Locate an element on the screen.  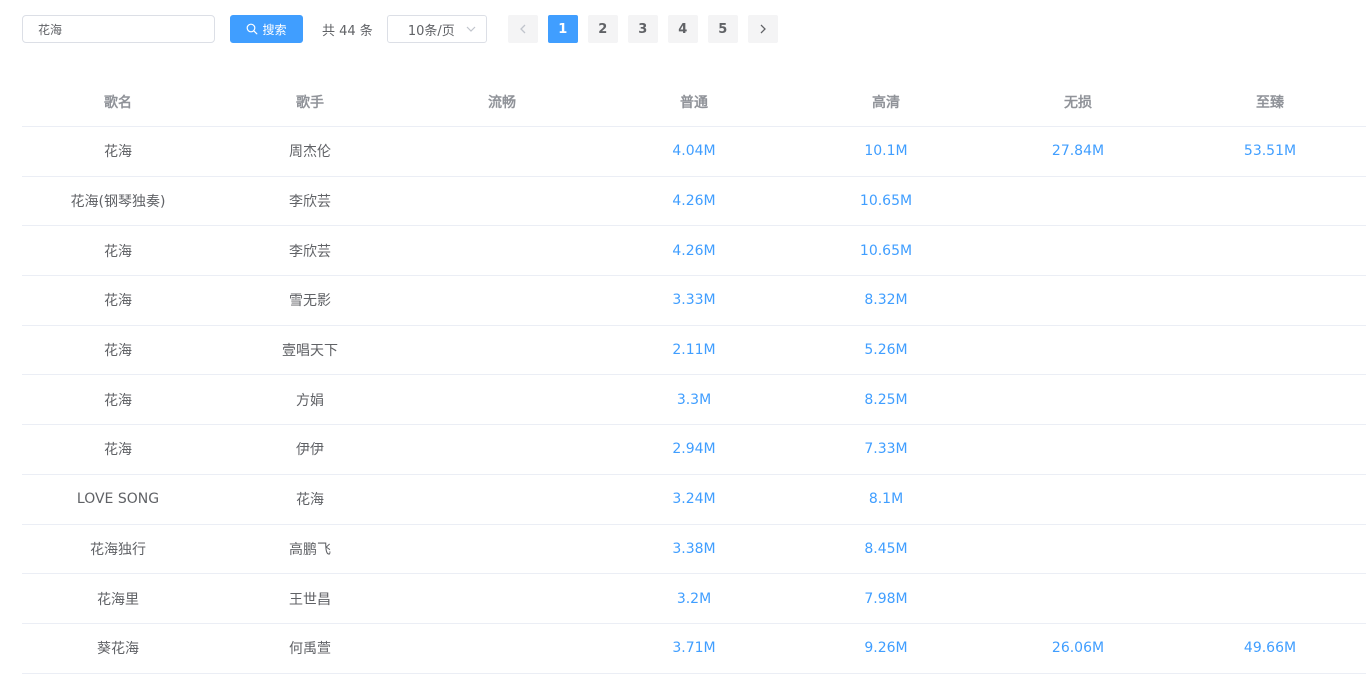
pagination: 1 2 3 4 5 is located at coordinates (647, 29).